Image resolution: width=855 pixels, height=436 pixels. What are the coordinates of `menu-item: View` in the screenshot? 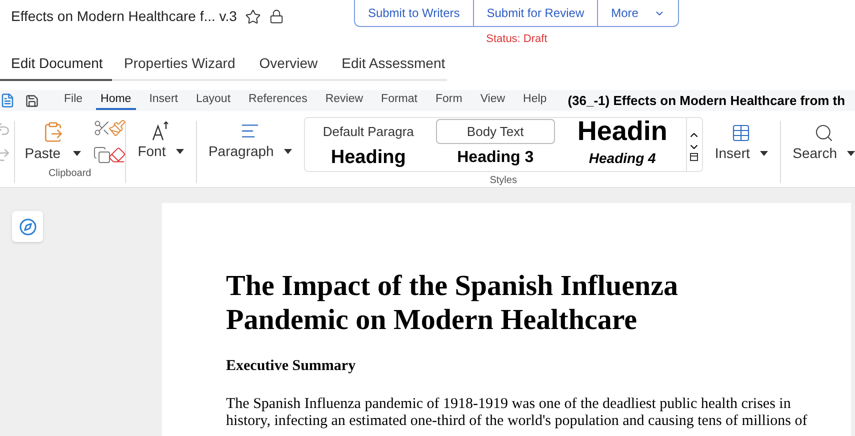 It's located at (492, 100).